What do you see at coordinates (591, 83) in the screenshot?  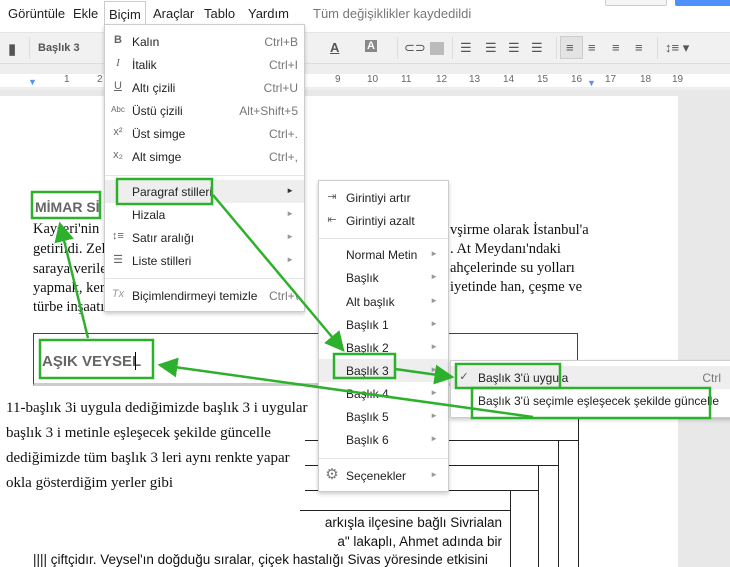 I see `right-indent-marker-icon: ▼` at bounding box center [591, 83].